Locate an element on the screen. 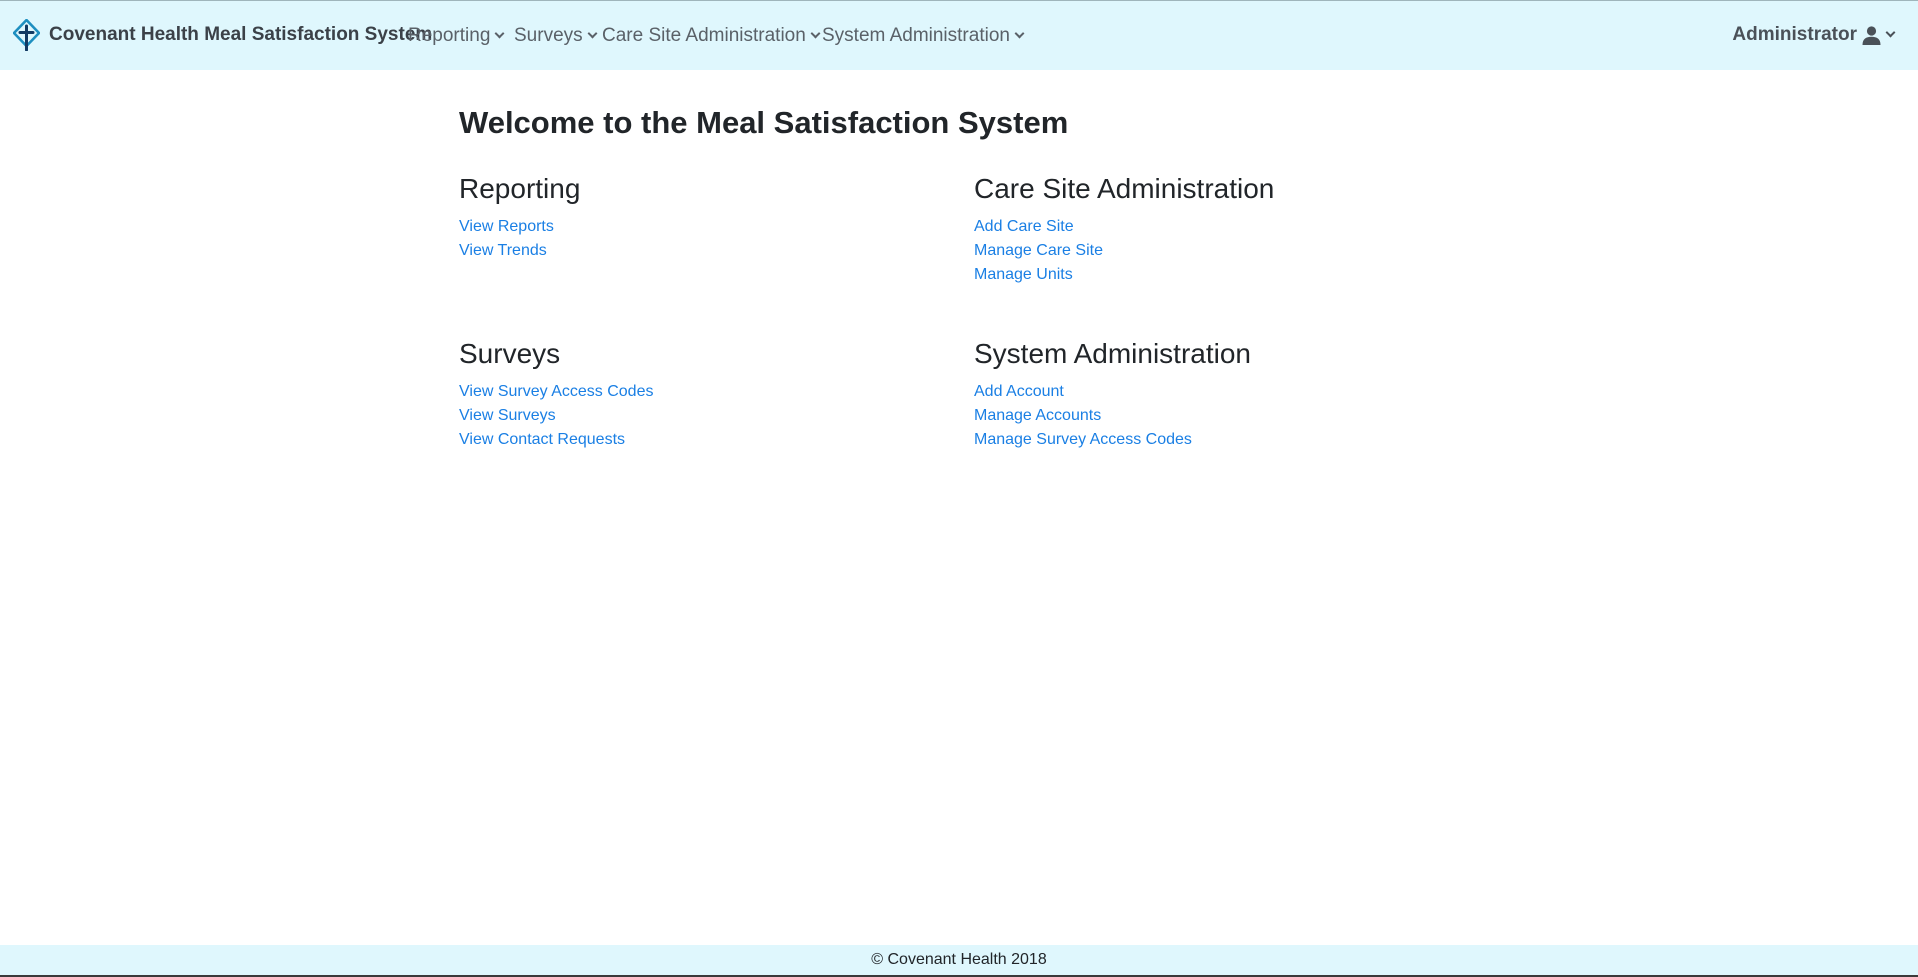 The width and height of the screenshot is (1918, 977). reporting-section: Reporting View Reports View Trends is located at coordinates (699, 217).